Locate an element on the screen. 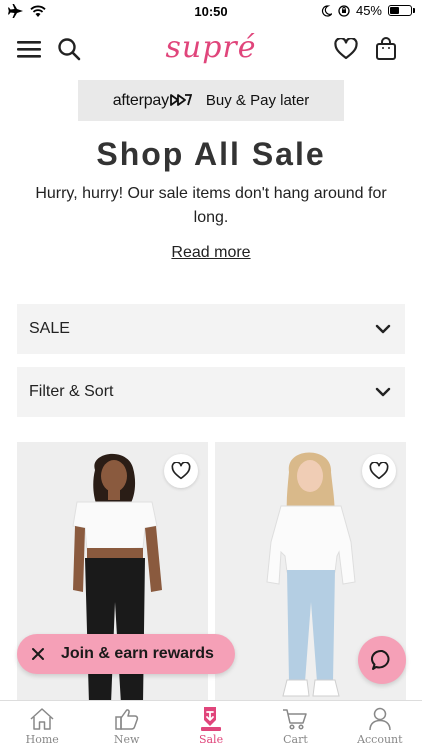 The width and height of the screenshot is (422, 750). battery-percent: 45% is located at coordinates (368, 10).